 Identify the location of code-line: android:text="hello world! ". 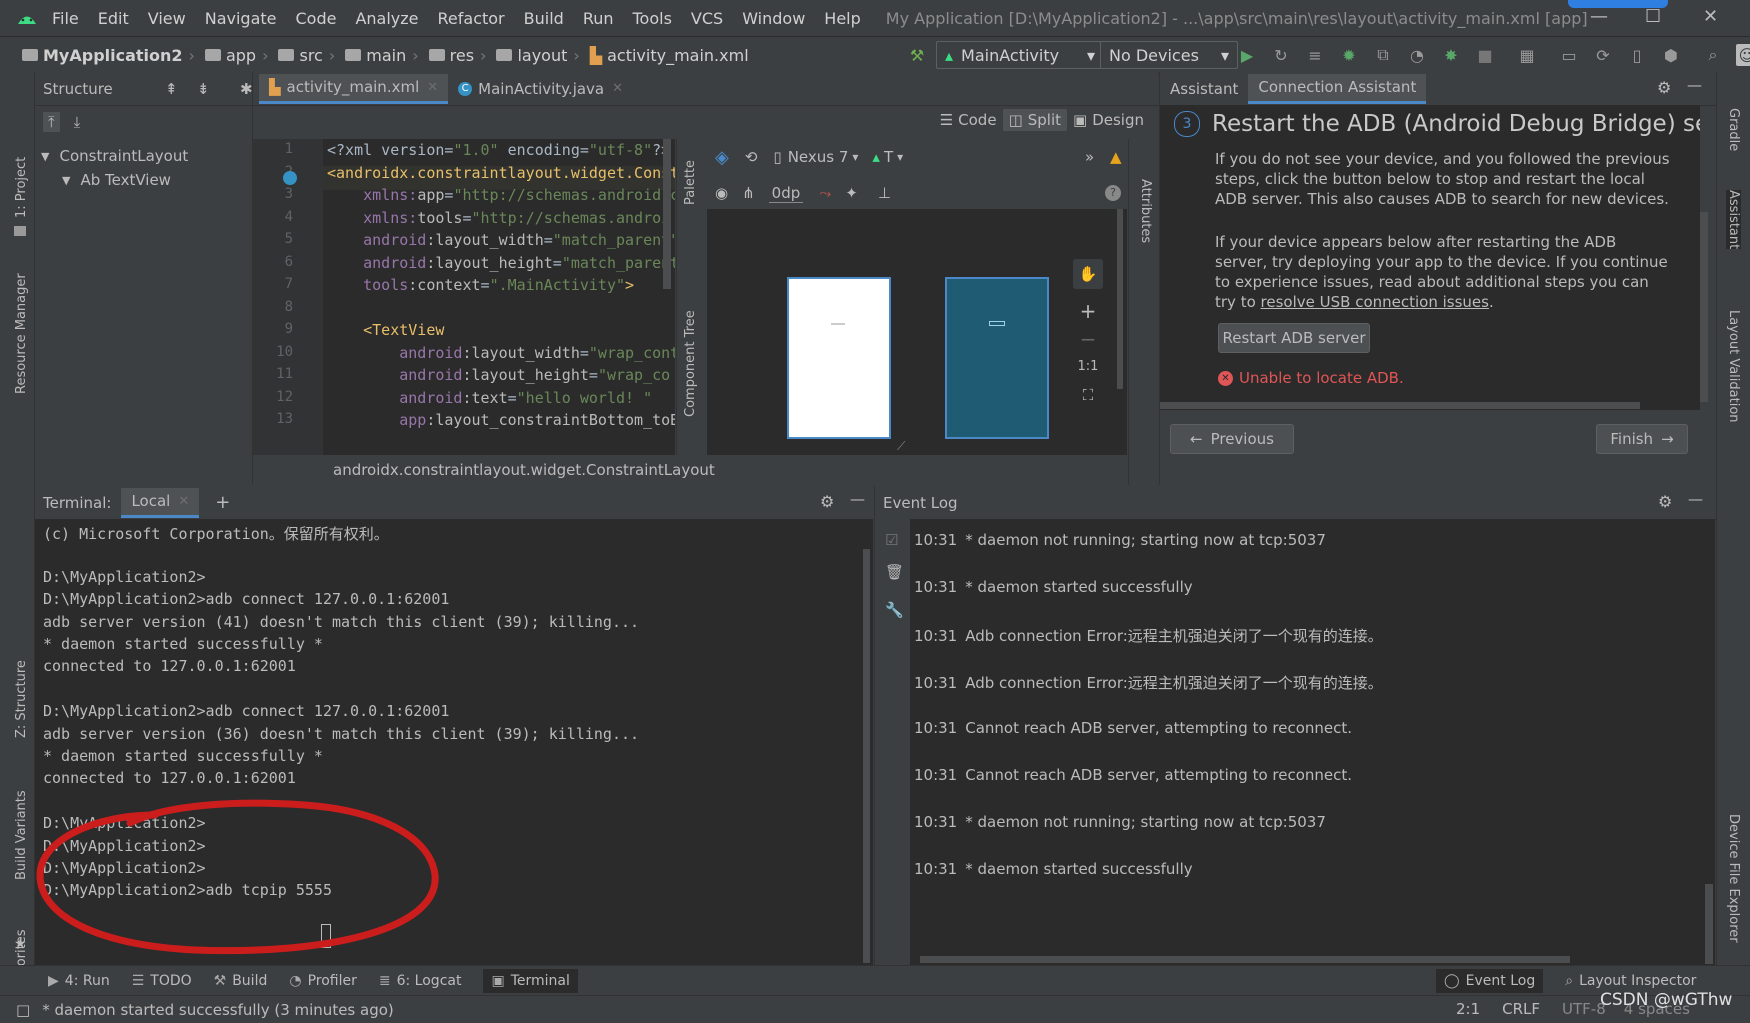
(489, 398).